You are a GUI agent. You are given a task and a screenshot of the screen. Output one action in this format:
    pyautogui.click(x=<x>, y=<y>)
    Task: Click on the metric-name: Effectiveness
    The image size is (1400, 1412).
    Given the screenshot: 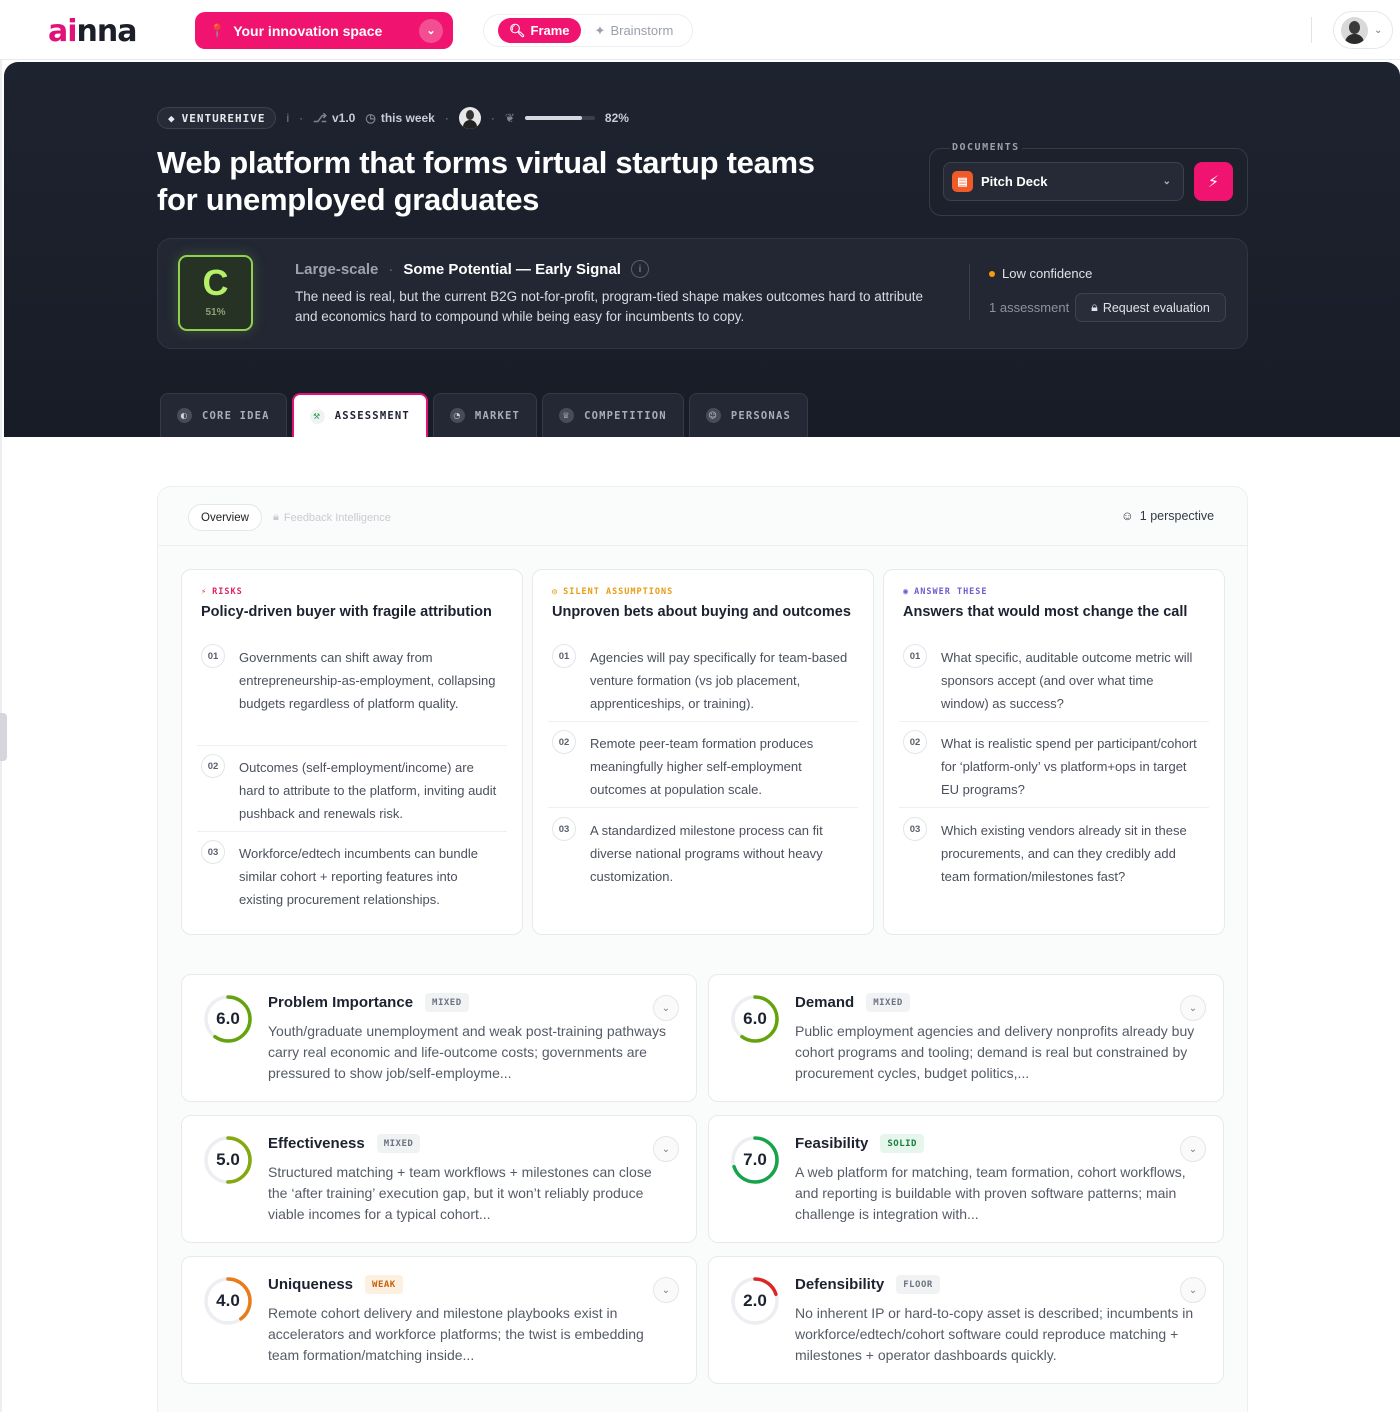 What is the action you would take?
    pyautogui.click(x=316, y=1143)
    